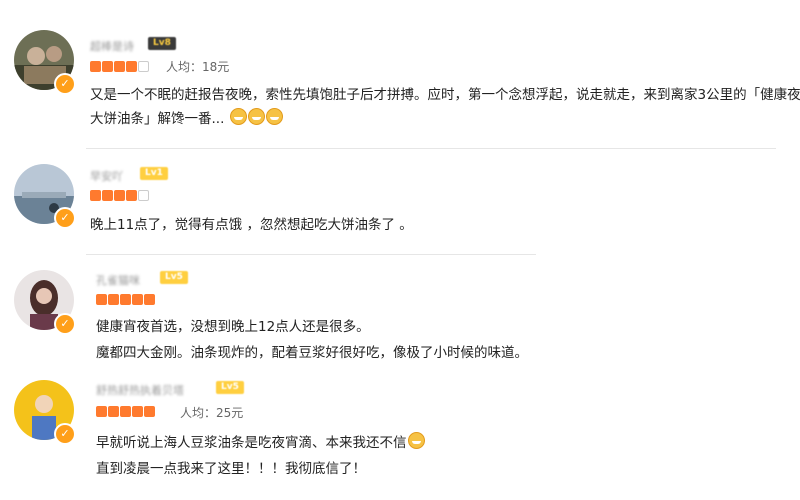 The width and height of the screenshot is (800, 500). What do you see at coordinates (212, 413) in the screenshot?
I see `per-capita-price: 人均：25元` at bounding box center [212, 413].